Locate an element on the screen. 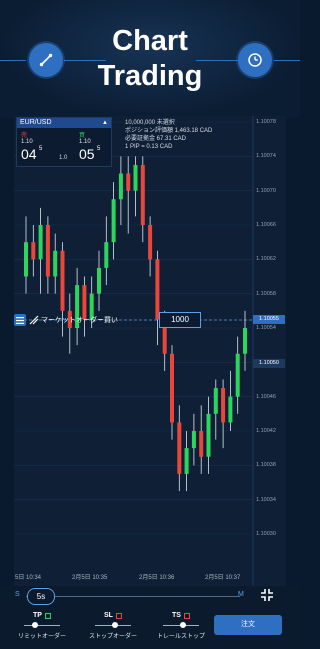 Image resolution: width=320 pixels, height=649 pixels. order-quantity-field: 1000 is located at coordinates (180, 320).